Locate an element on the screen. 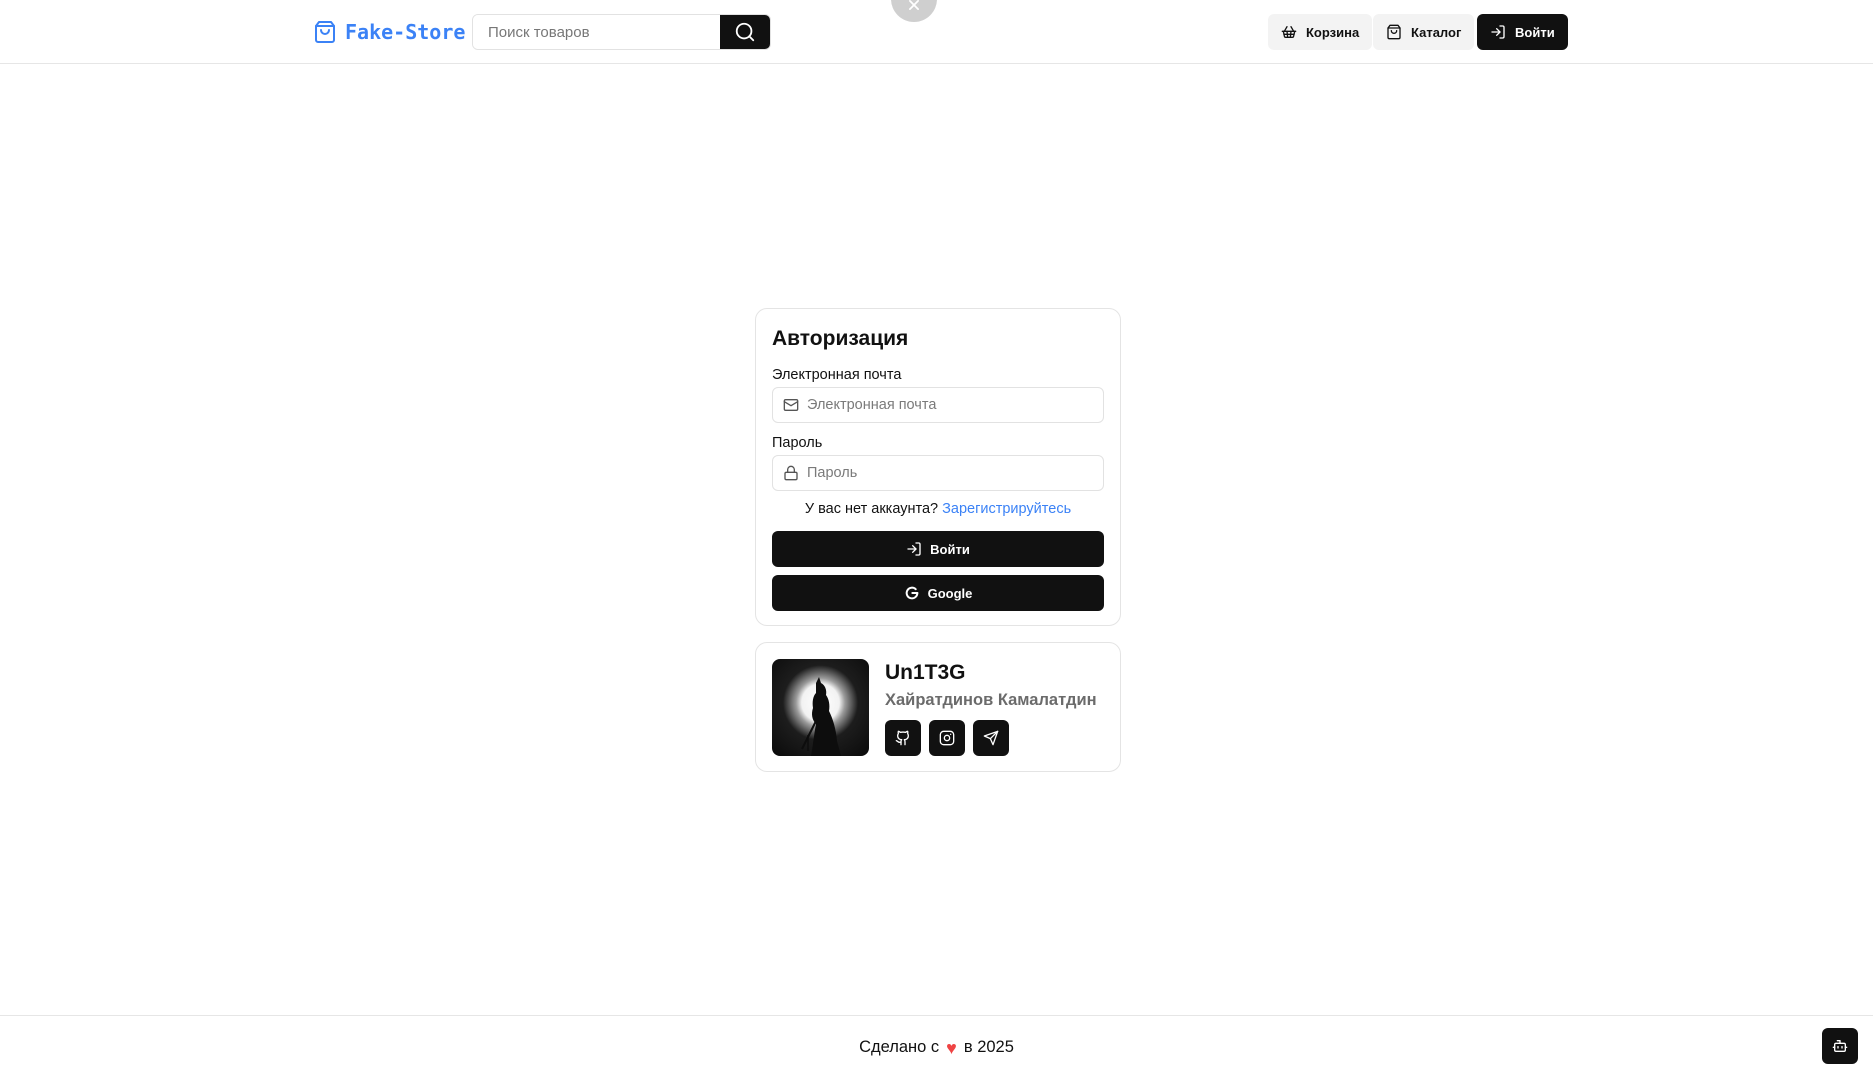  email-label: Электронная почта is located at coordinates (837, 375).